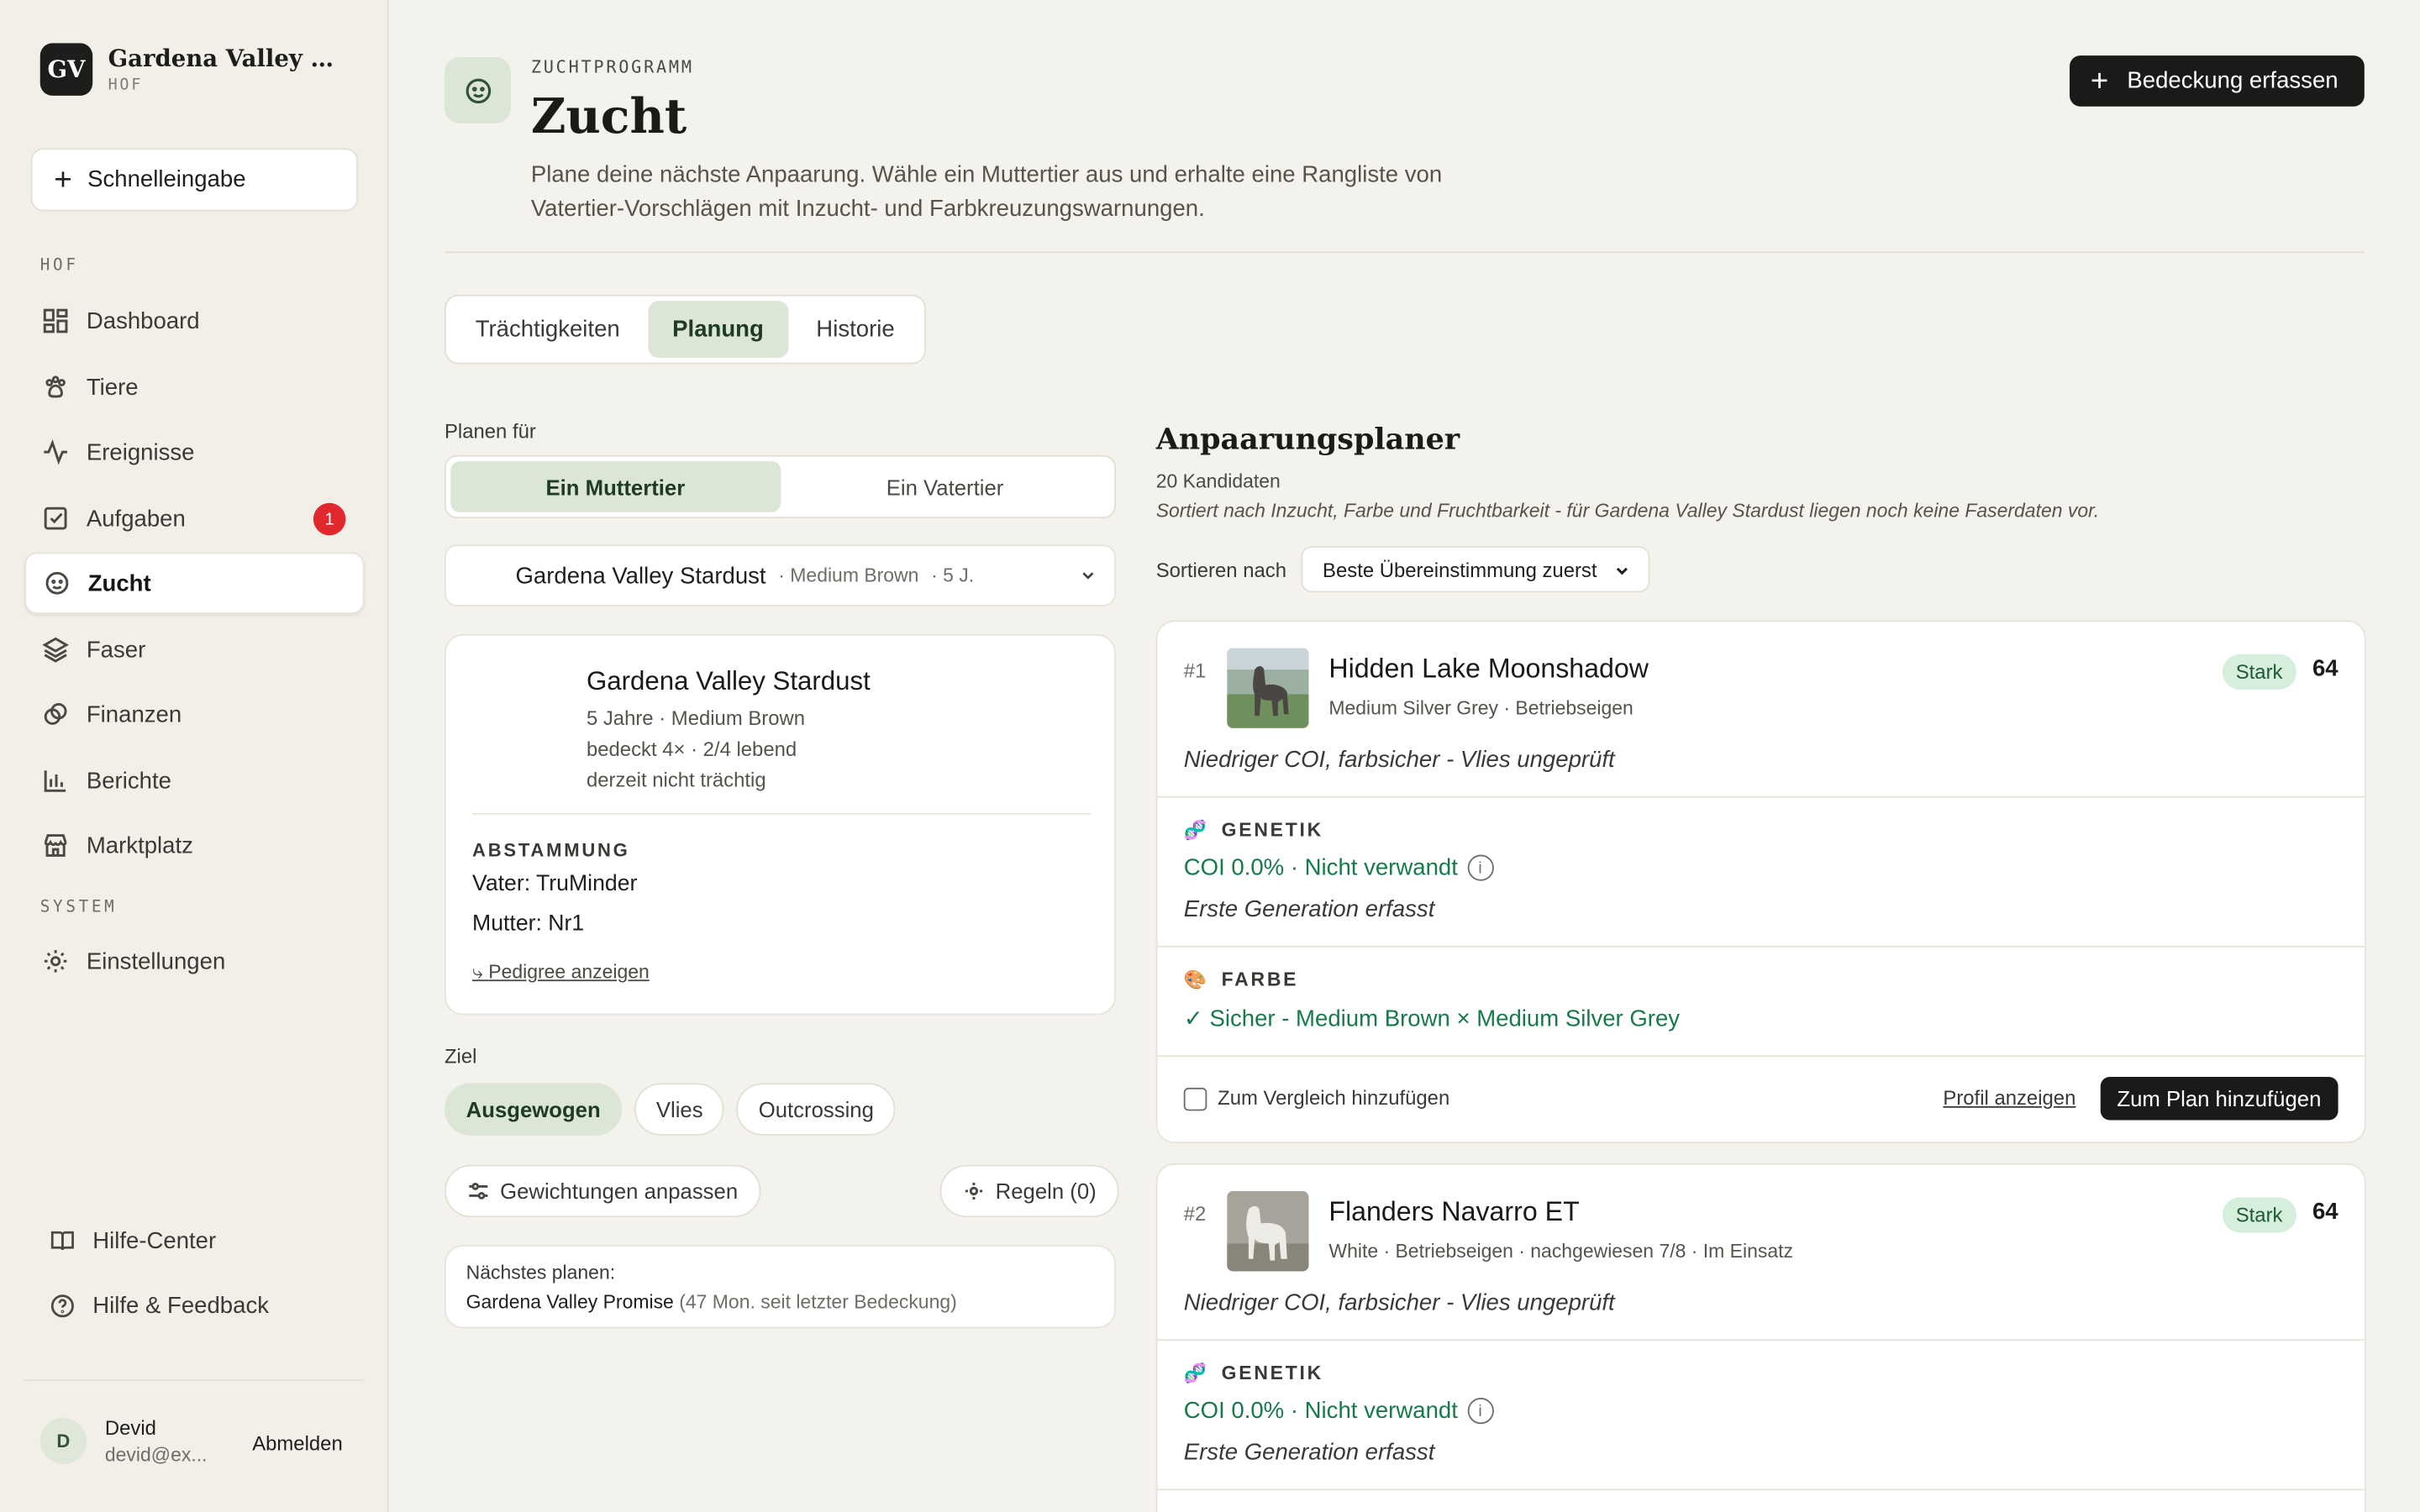 The height and width of the screenshot is (1512, 2420). Describe the element at coordinates (1272, 1373) in the screenshot. I see `genetics-label-text: GENETIK` at that location.